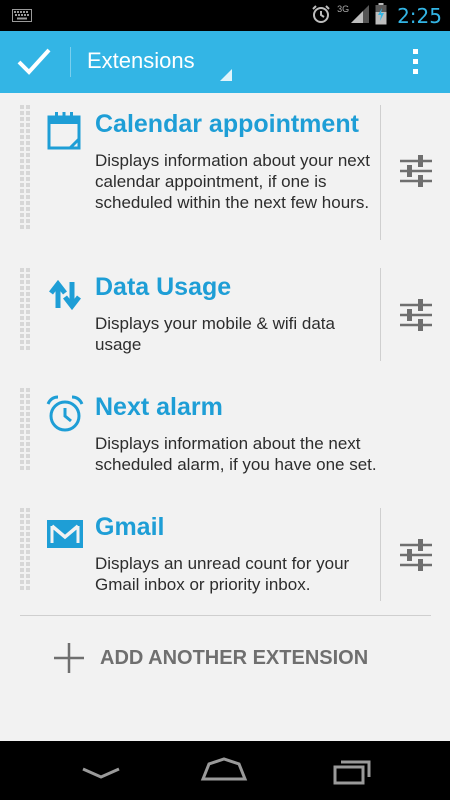  Describe the element at coordinates (351, 771) in the screenshot. I see `recent-apps-icon` at that location.